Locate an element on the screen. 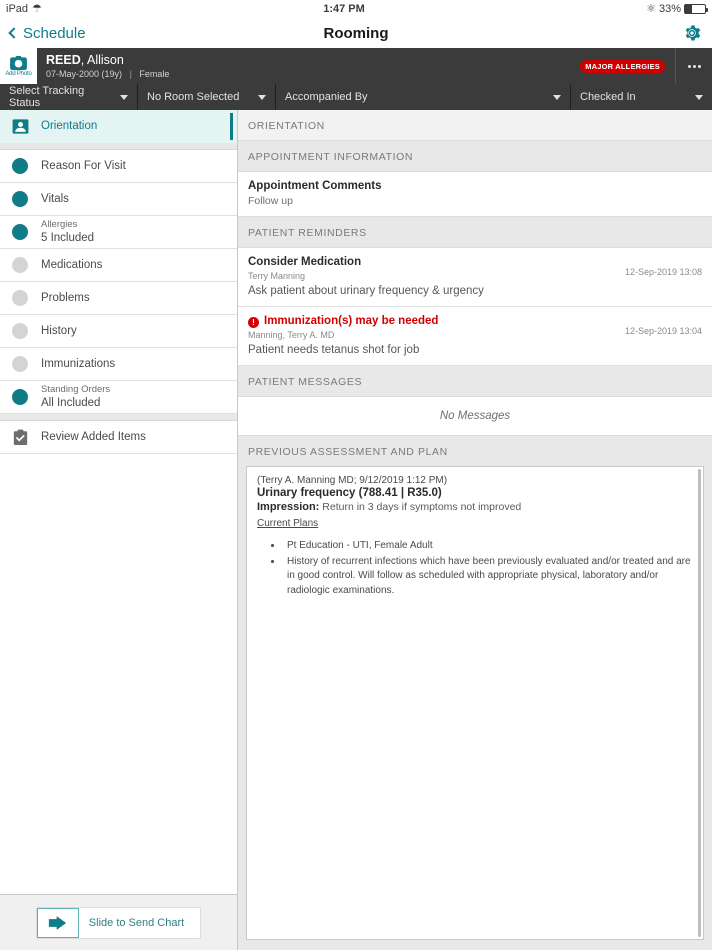 The width and height of the screenshot is (712, 950). more-options-button is located at coordinates (693, 66).